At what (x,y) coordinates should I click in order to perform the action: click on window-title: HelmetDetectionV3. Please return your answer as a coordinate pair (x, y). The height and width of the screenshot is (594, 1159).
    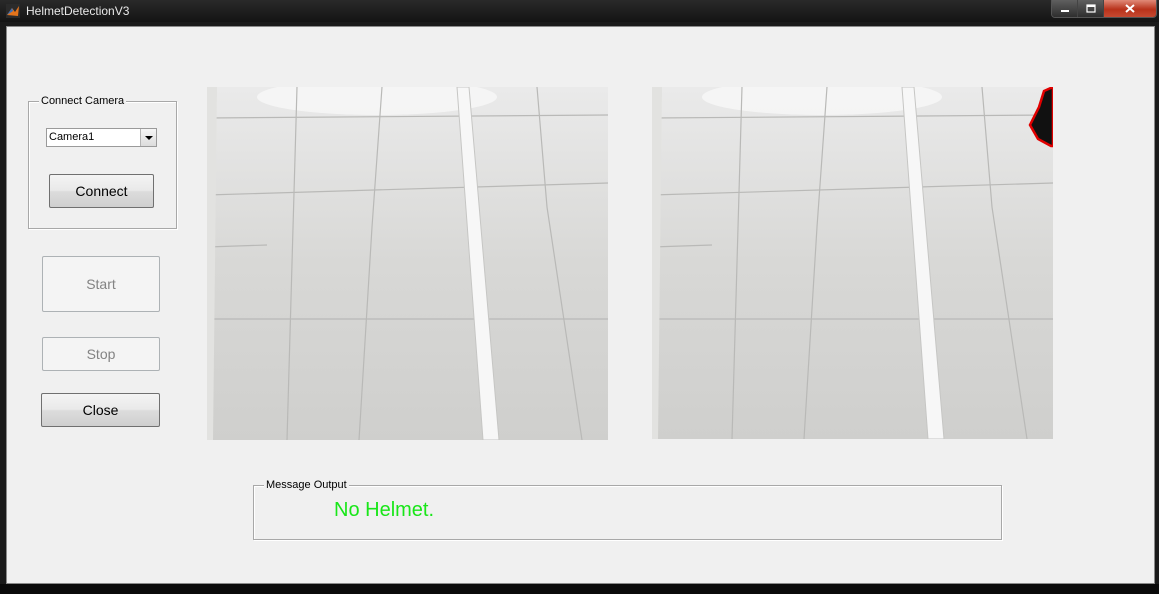
    Looking at the image, I should click on (78, 11).